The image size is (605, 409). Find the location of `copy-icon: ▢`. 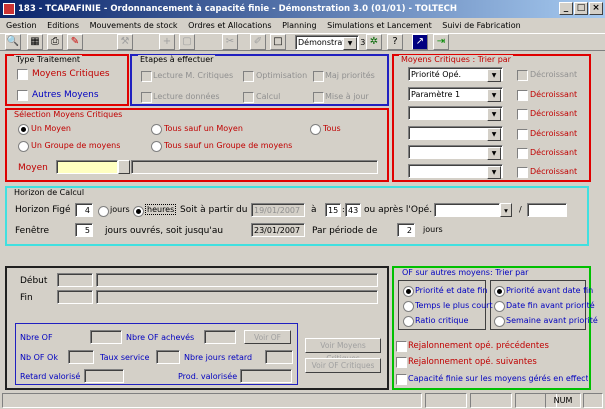

copy-icon: ▢ is located at coordinates (187, 42).